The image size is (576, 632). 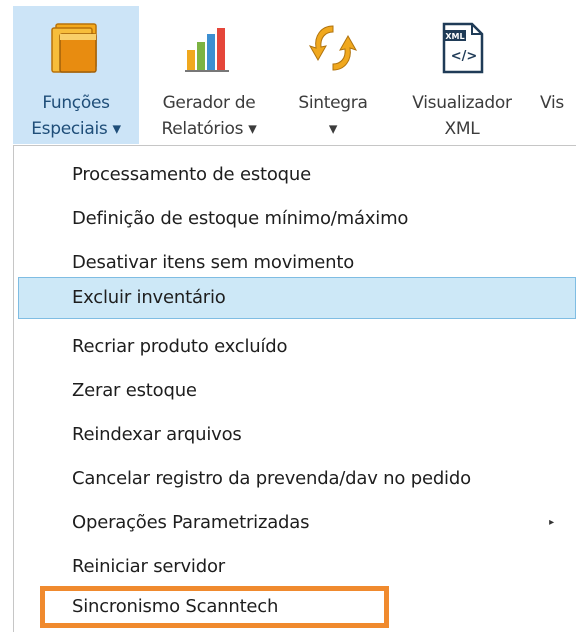 I want to click on funcoes-especiais-button: Funções Especiais ▾, so click(x=76, y=75).